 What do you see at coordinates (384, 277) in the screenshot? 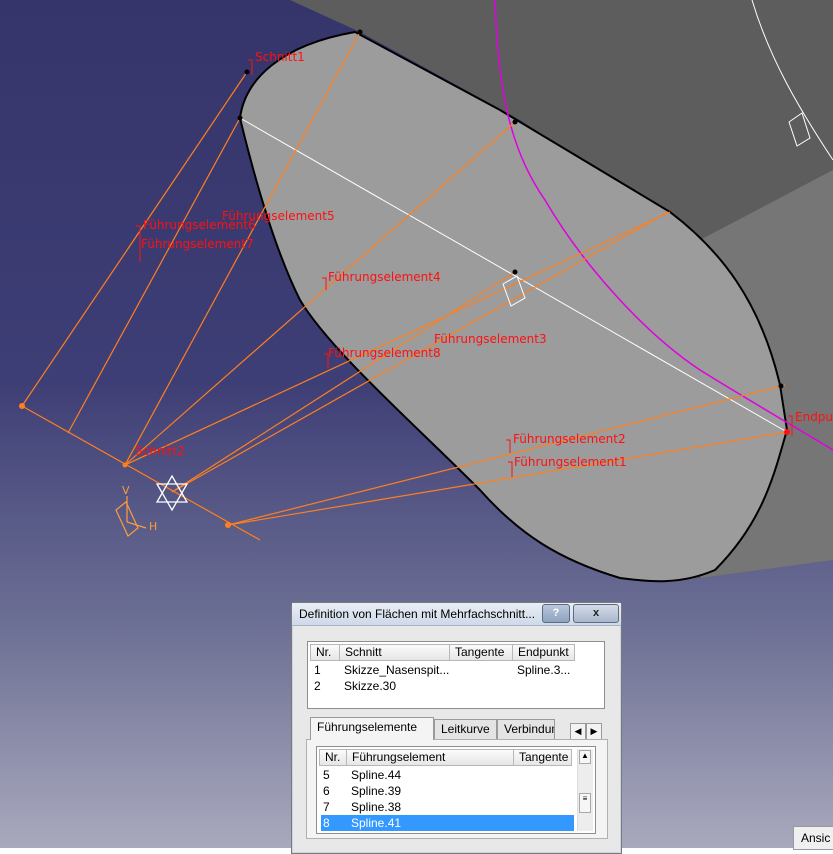
I see `label-fe4: Führungselement4` at bounding box center [384, 277].